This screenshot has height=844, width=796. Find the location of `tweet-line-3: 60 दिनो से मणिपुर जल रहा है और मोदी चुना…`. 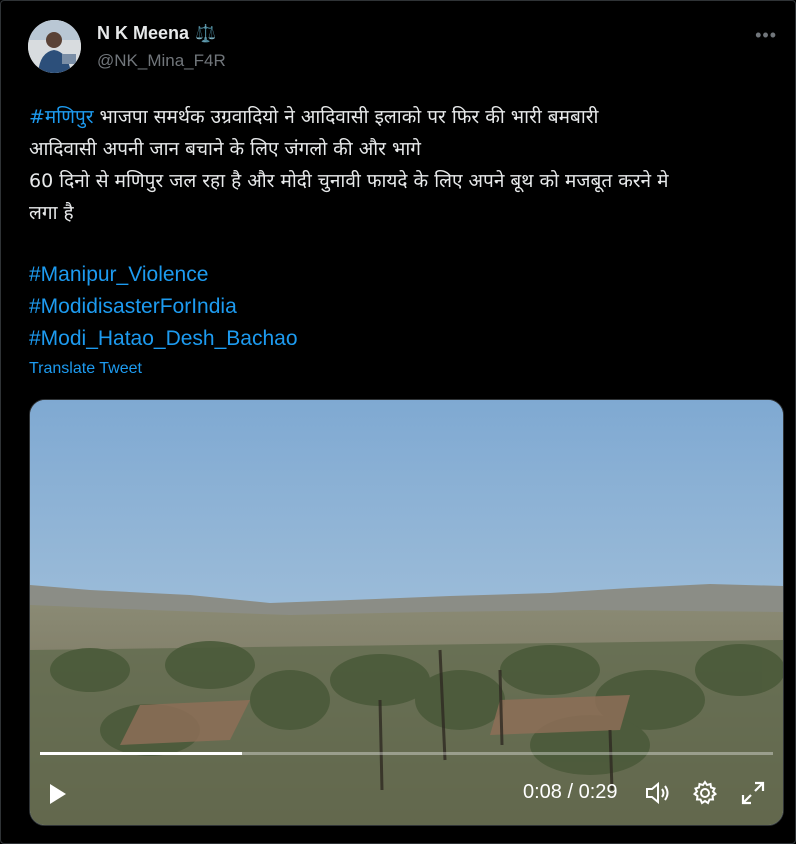

tweet-line-3: 60 दिनो से मणिपुर जल रहा है और मोदी चुना… is located at coordinates (349, 181).